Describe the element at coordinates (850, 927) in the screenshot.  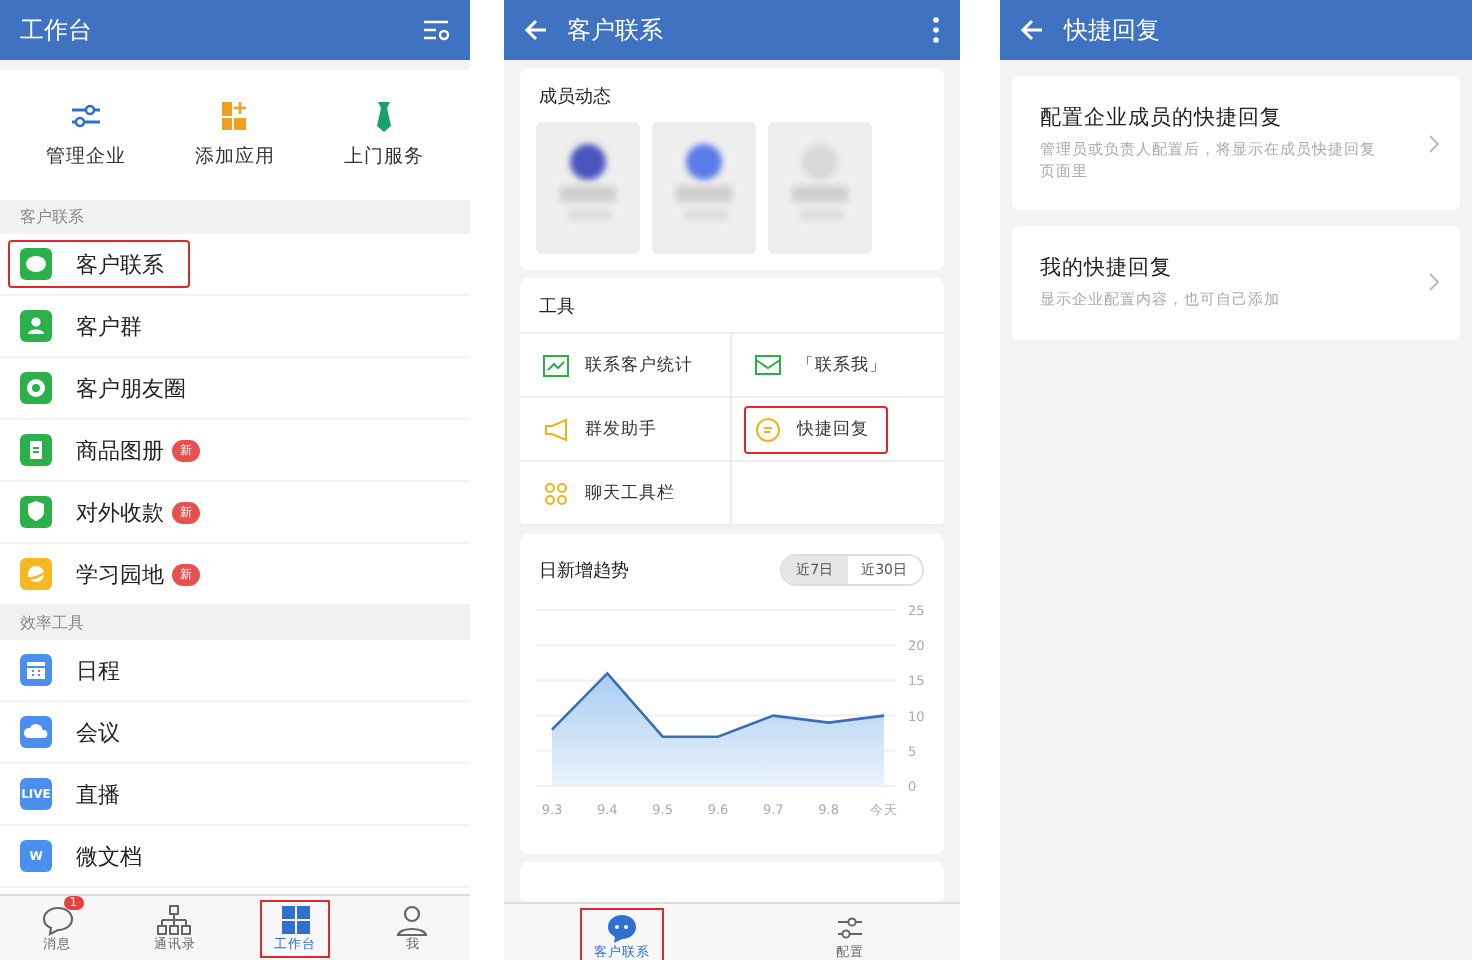
I see `sliders-icon` at that location.